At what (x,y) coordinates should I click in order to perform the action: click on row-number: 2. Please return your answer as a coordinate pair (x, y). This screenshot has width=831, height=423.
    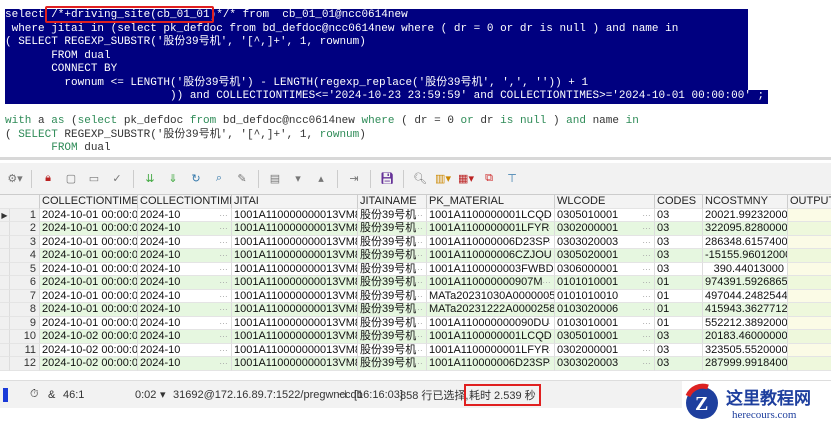
    Looking at the image, I should click on (25, 229).